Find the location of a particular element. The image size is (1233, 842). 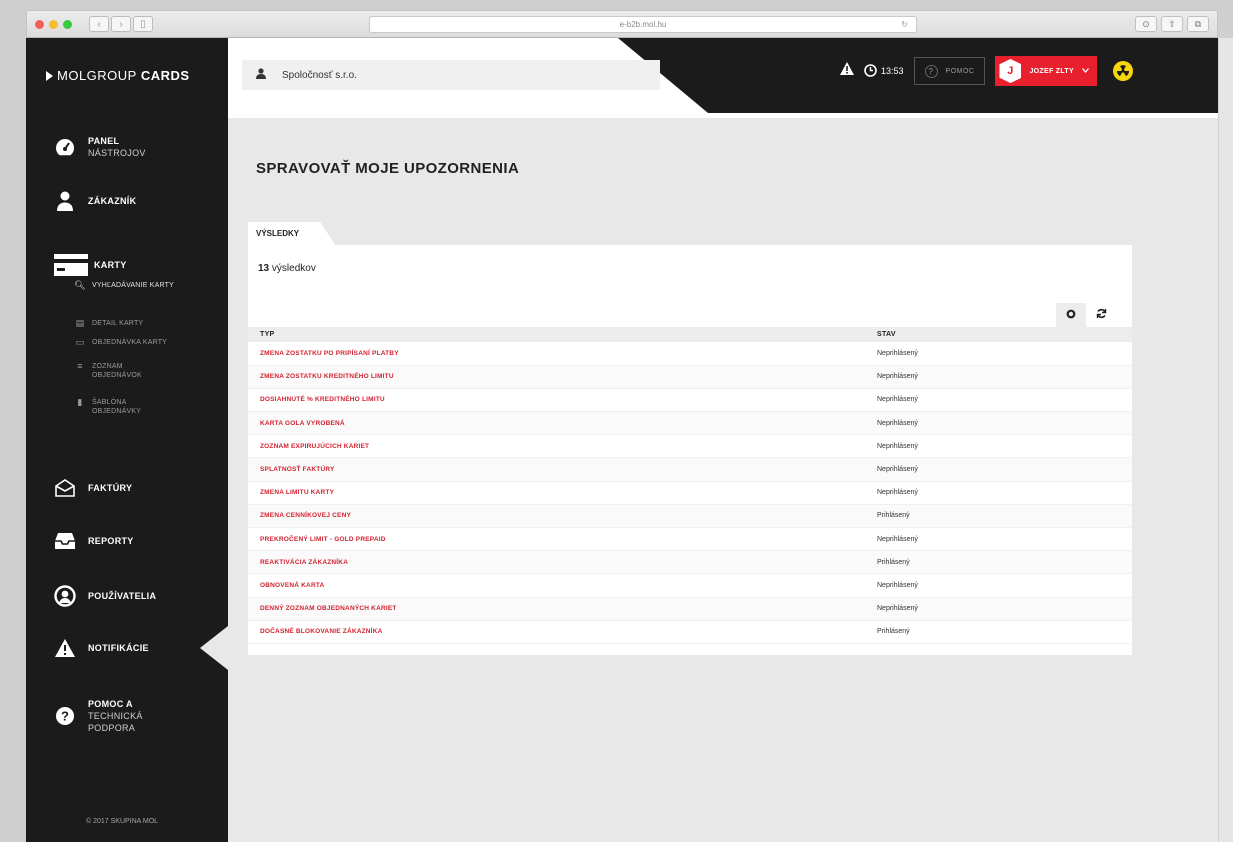

sidebar-item-sublabel: TECHNICKÁ PODPORA is located at coordinates (115, 722).